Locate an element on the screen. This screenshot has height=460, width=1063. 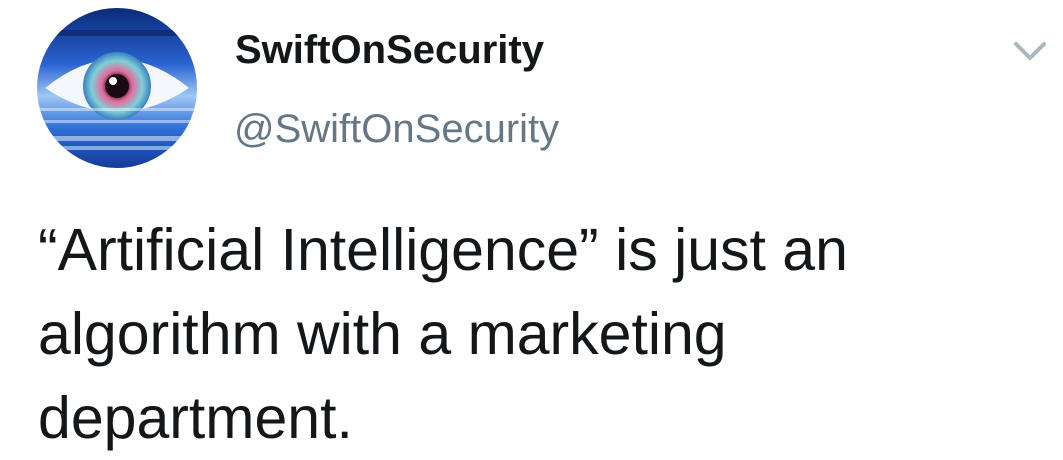
author-display-name: SwiftOnSecurity is located at coordinates (389, 50).